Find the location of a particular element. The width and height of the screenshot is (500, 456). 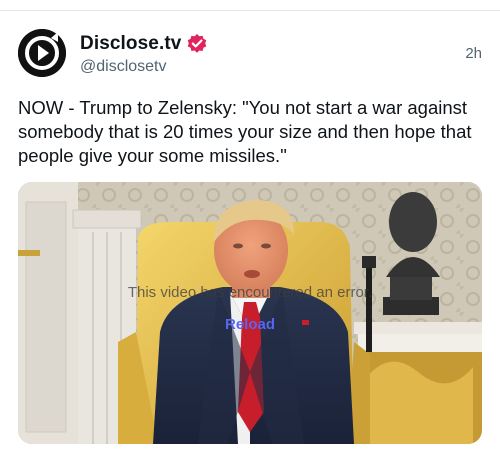

play-logo-icon is located at coordinates (42, 53).